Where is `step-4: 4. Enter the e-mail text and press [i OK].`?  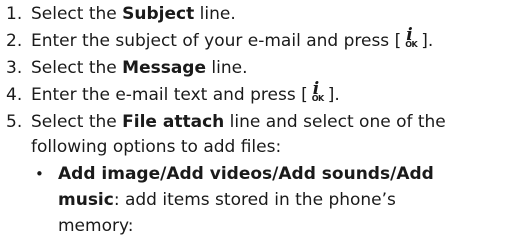
step-4: 4. Enter the e-mail text and press [i OK]. is located at coordinates (252, 94).